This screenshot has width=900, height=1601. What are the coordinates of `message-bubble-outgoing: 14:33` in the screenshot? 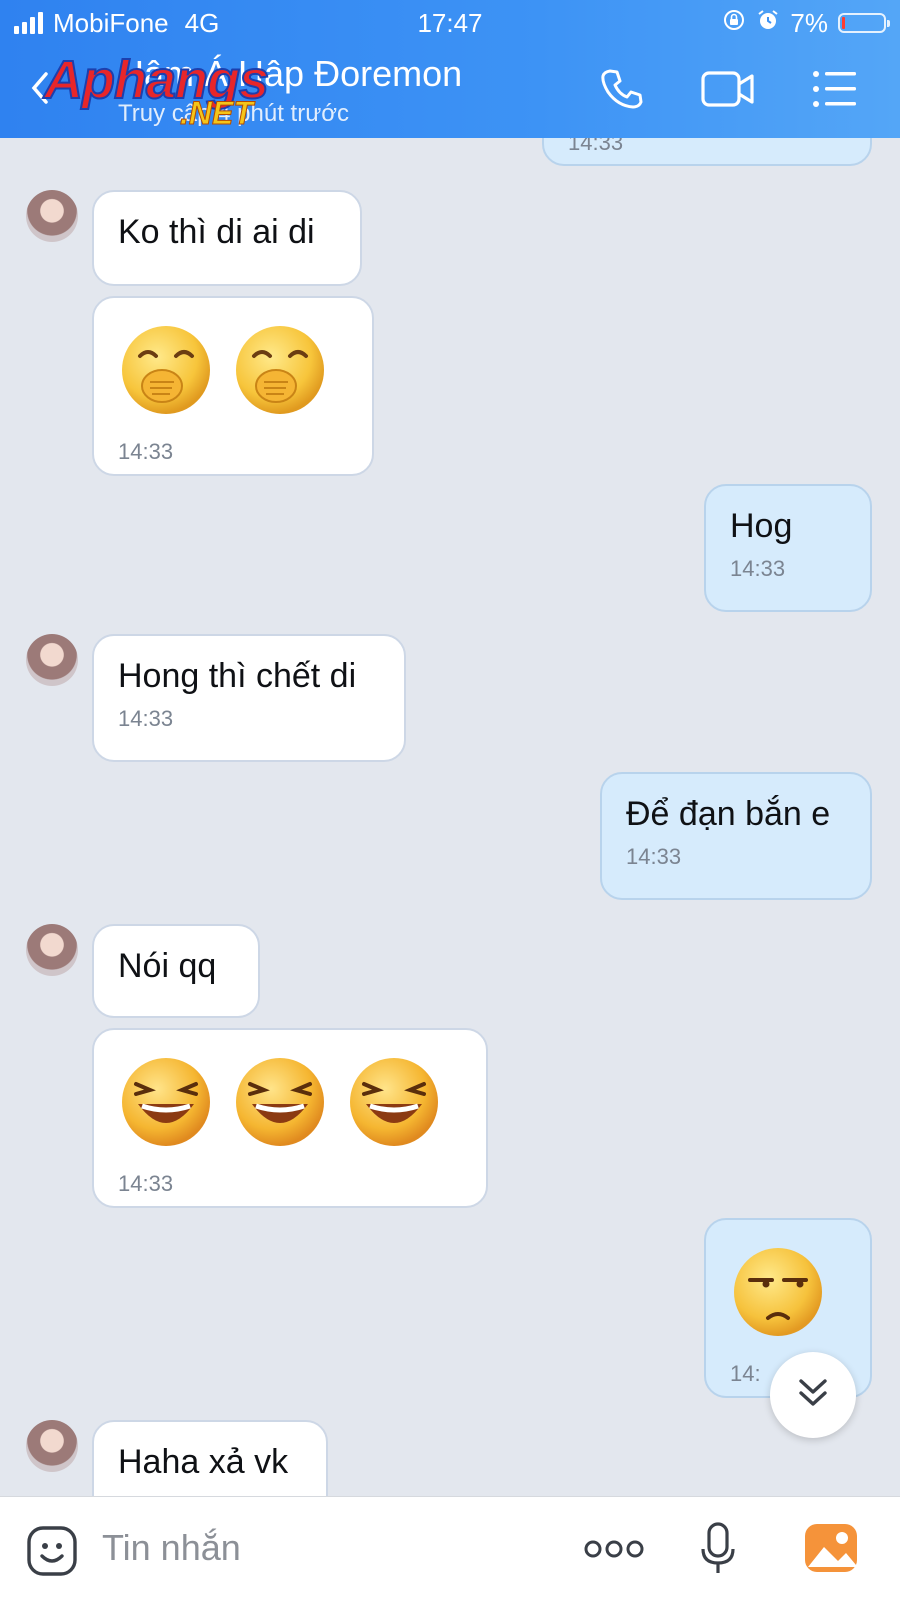 It's located at (707, 152).